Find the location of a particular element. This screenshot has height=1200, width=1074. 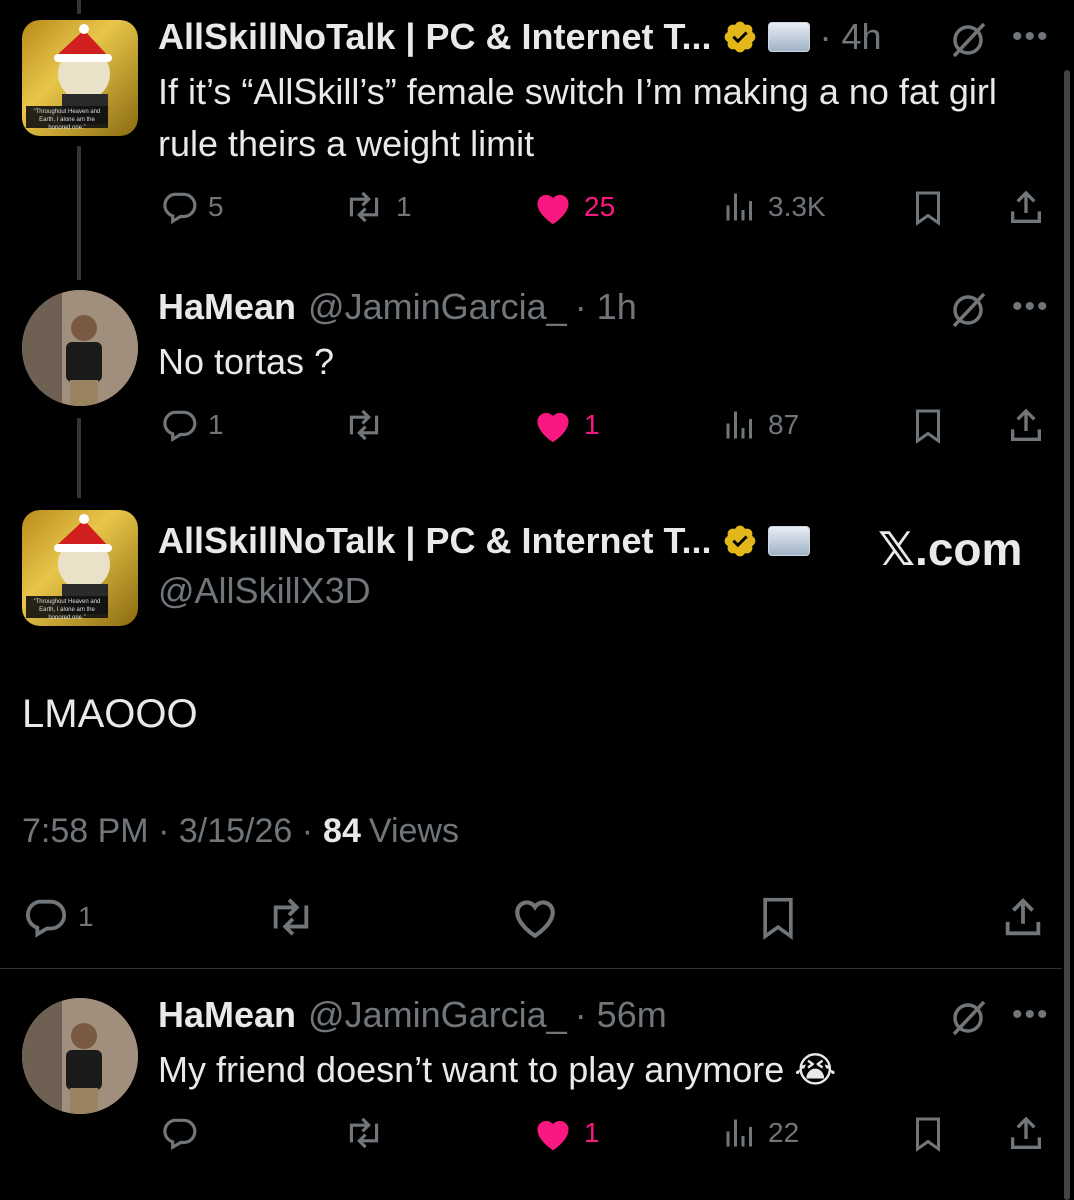

views-button: 87 is located at coordinates (760, 425).